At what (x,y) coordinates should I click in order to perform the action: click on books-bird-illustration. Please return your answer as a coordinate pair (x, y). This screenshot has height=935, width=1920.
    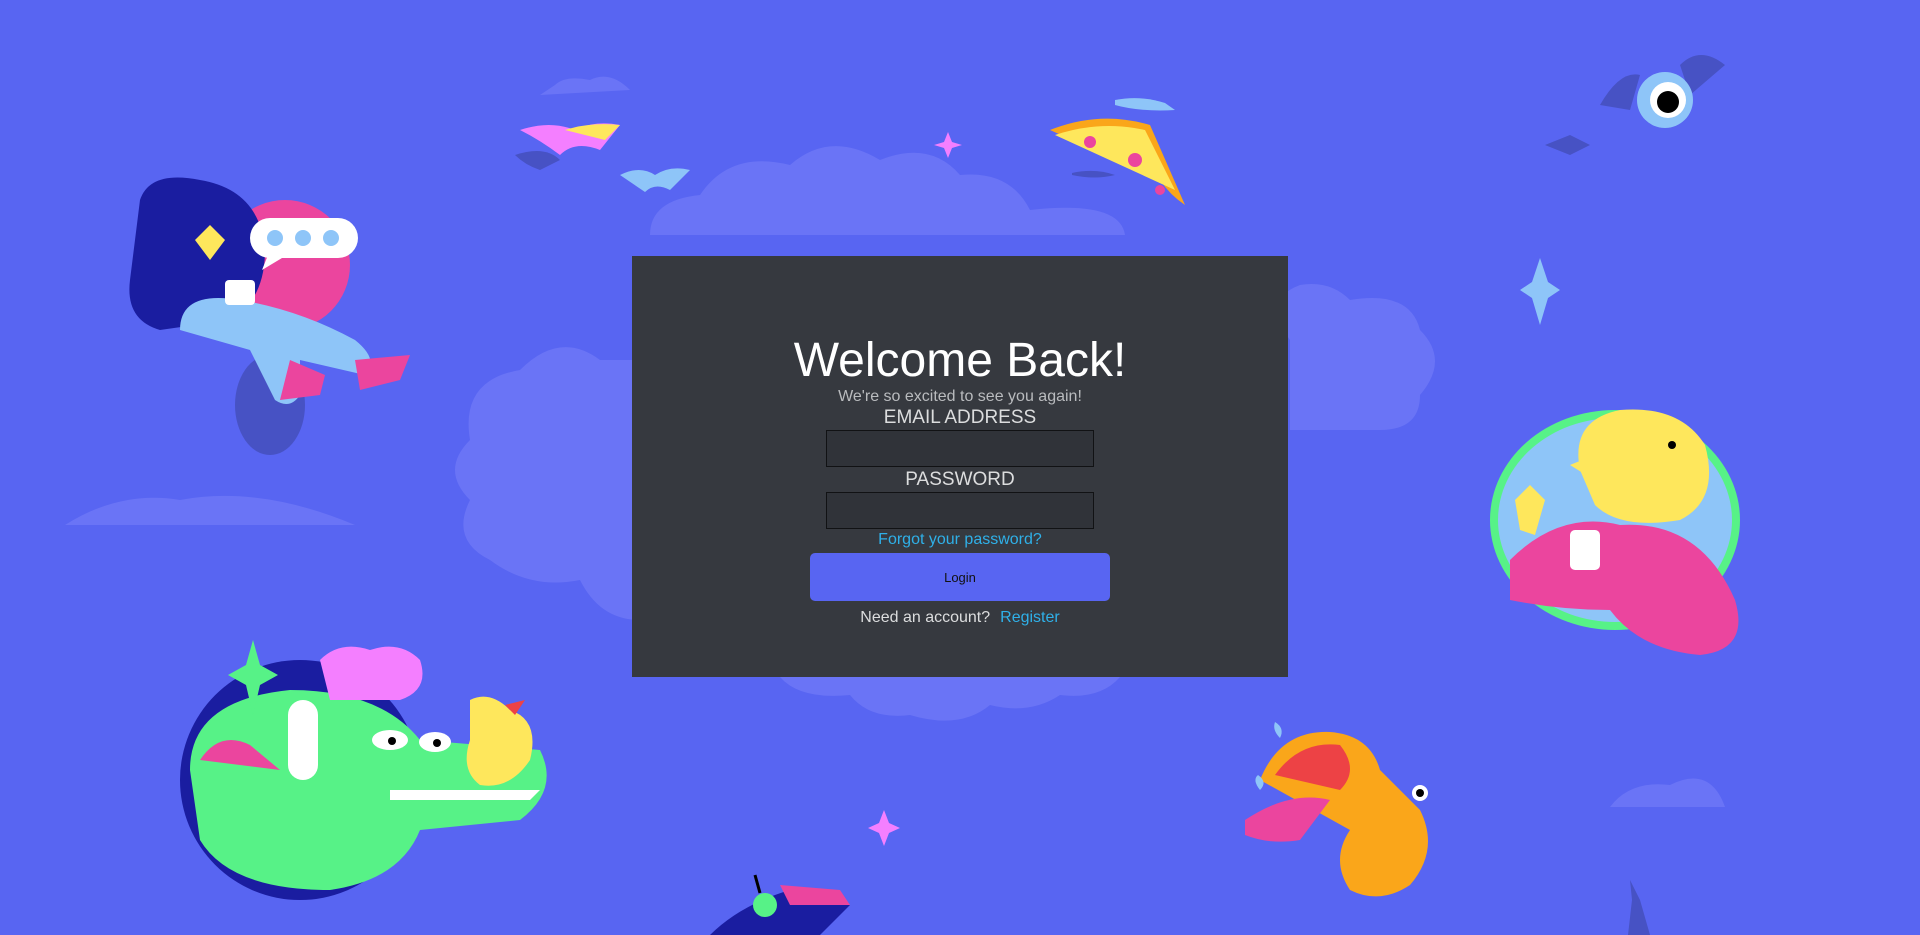
    Looking at the image, I should click on (602, 157).